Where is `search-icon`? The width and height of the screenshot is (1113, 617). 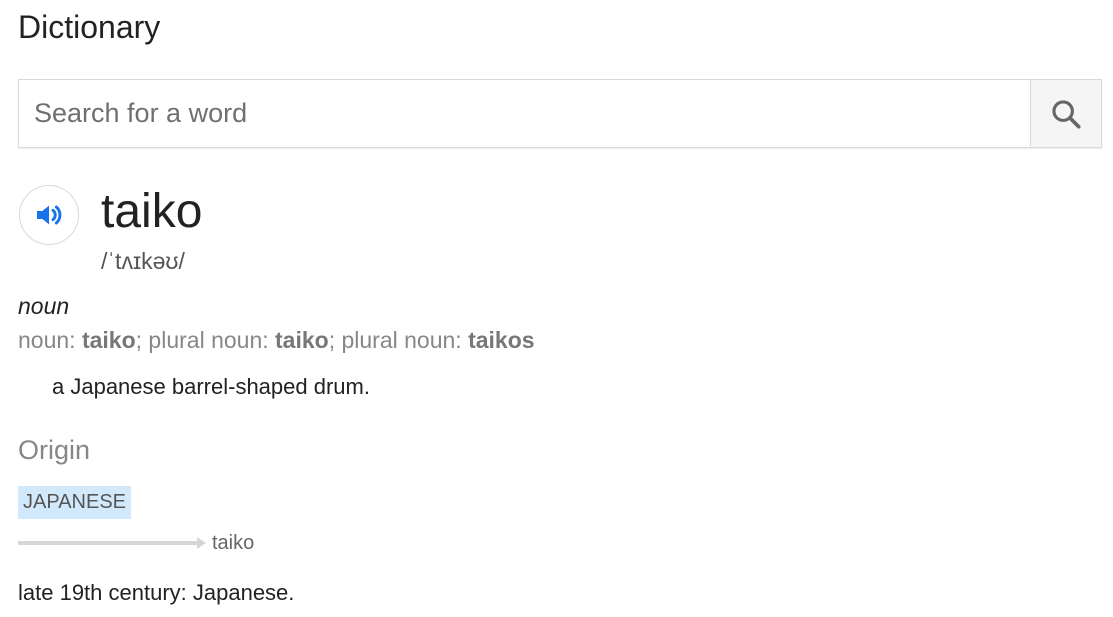
search-icon is located at coordinates (1066, 114).